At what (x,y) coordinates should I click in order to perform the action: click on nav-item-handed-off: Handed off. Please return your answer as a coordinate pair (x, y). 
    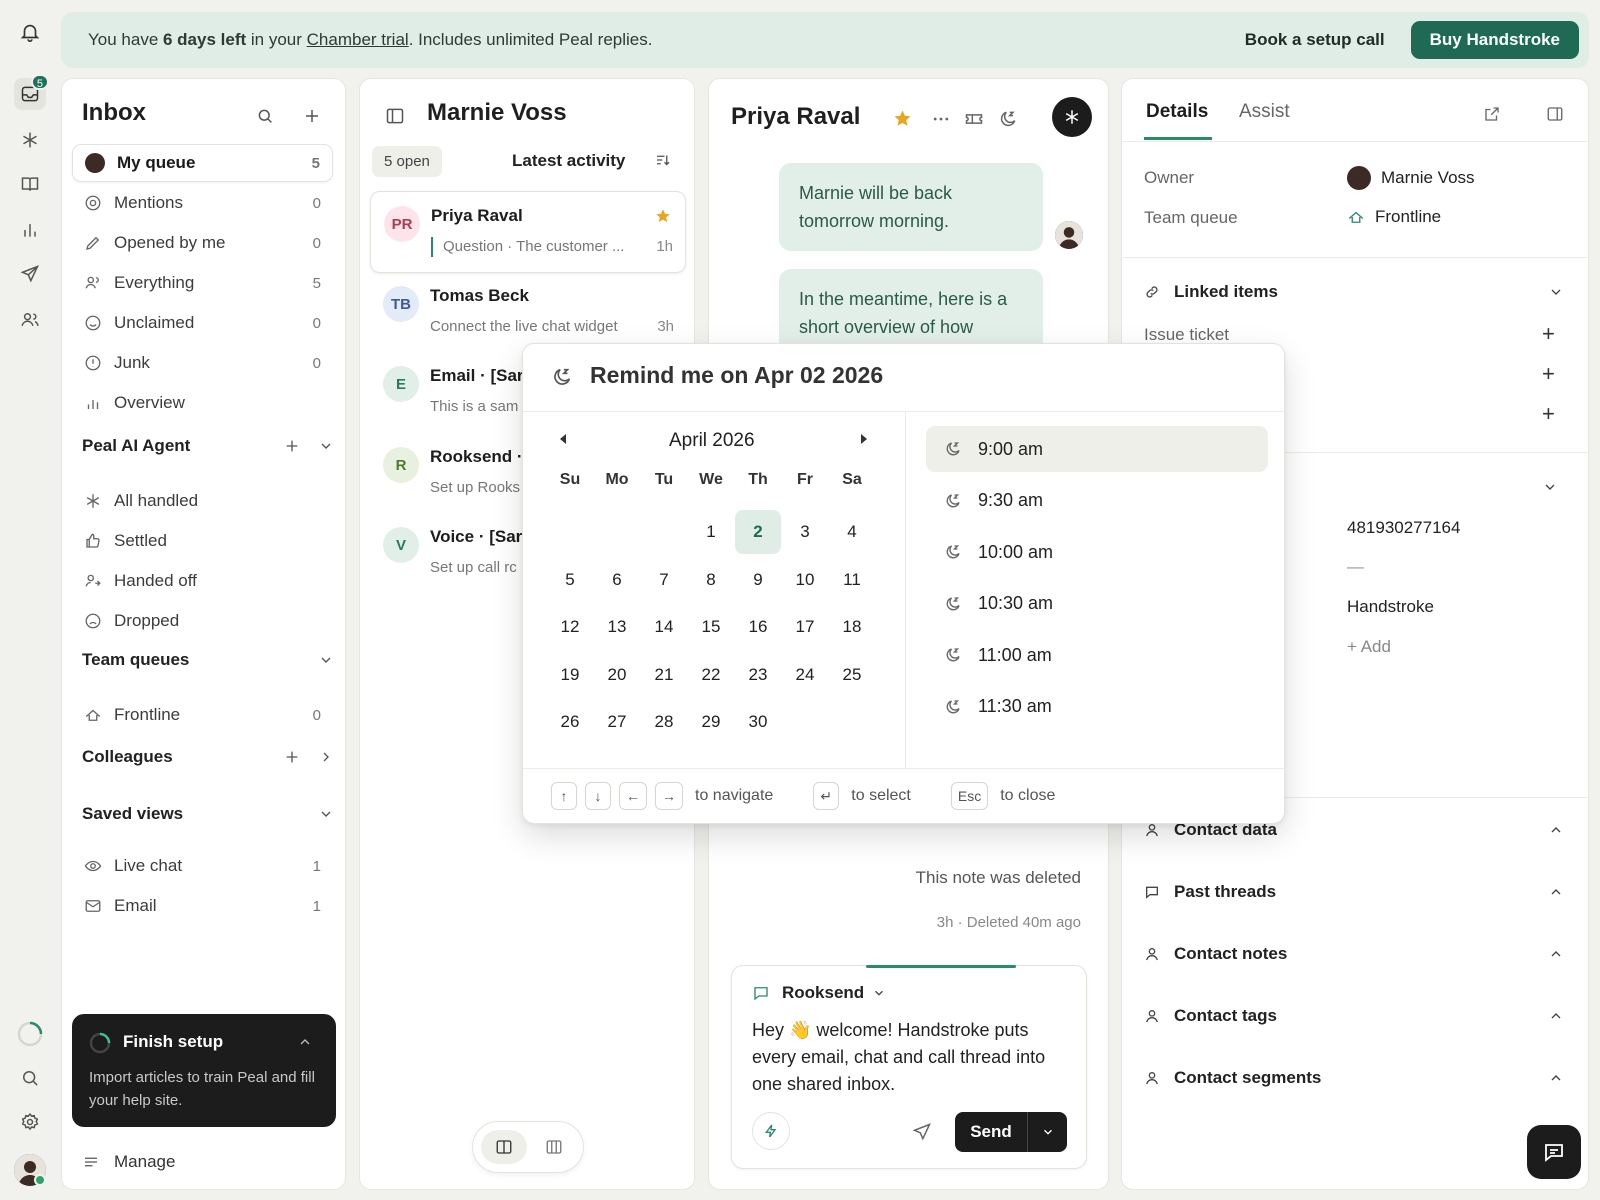
    Looking at the image, I should click on (202, 581).